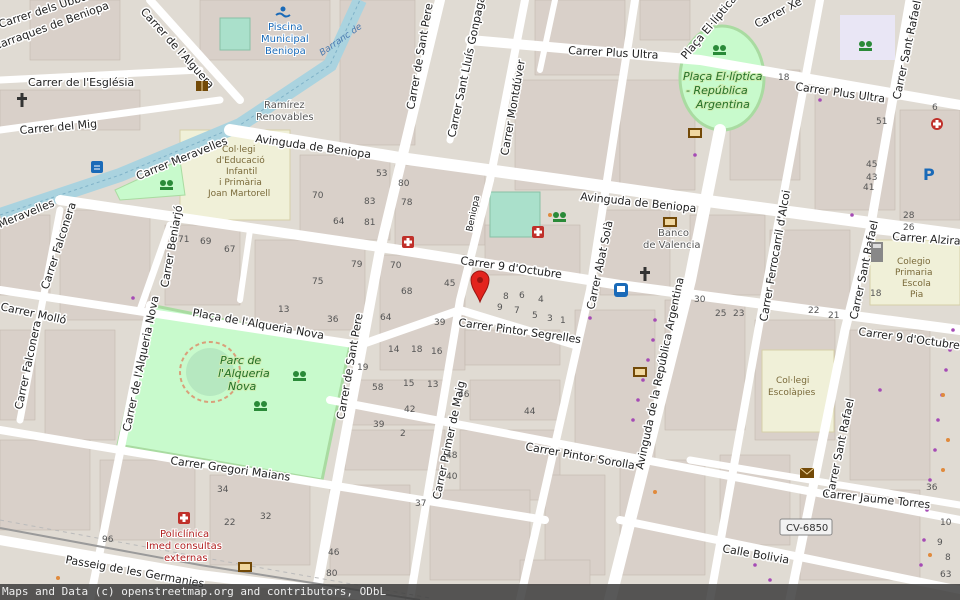  I want to click on label-colegio-pia-2: Primaria, so click(913, 273).